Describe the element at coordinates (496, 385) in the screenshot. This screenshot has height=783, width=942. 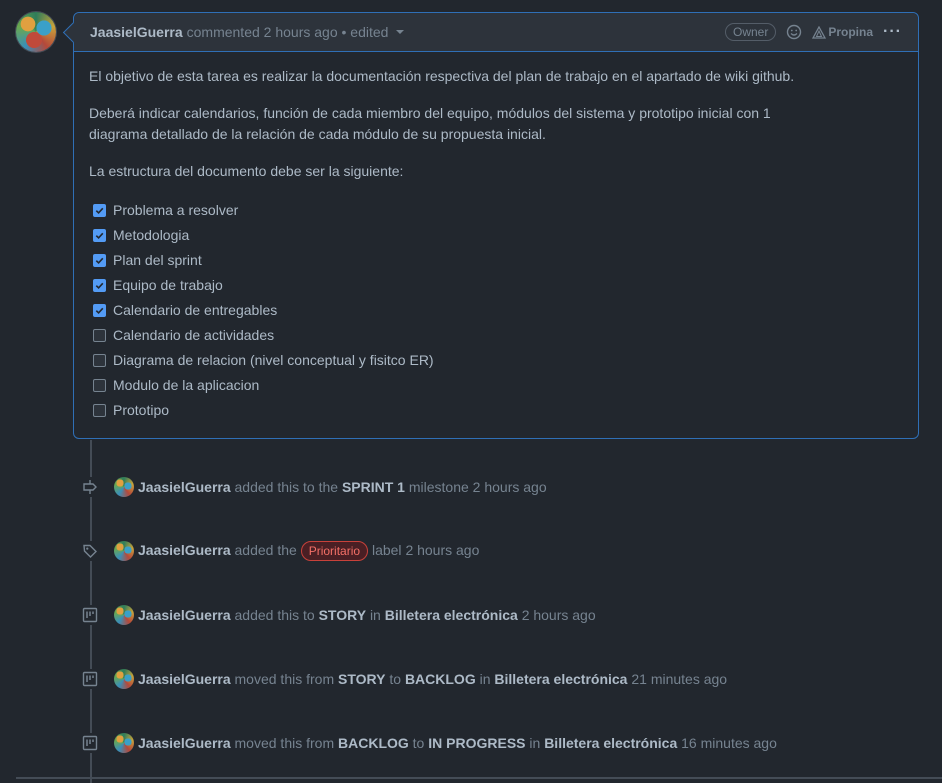
I see `task-item: Modulo de la aplicacion` at that location.